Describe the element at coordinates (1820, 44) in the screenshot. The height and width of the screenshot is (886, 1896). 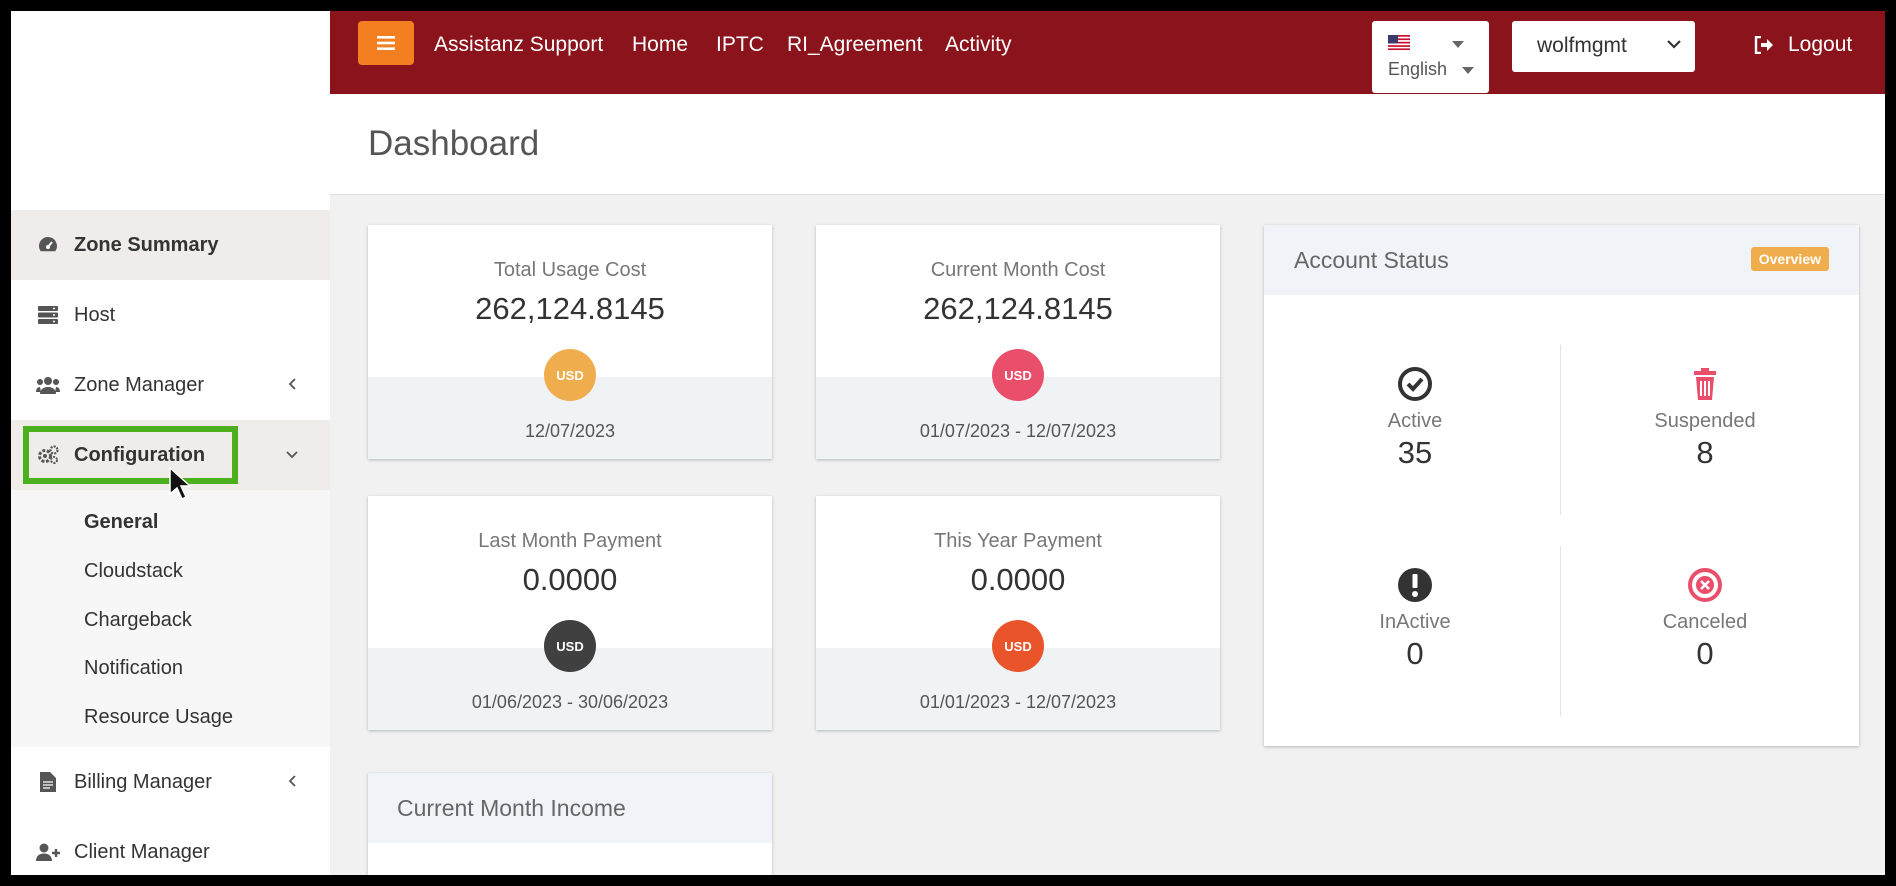
I see `logout-label: Logout` at that location.